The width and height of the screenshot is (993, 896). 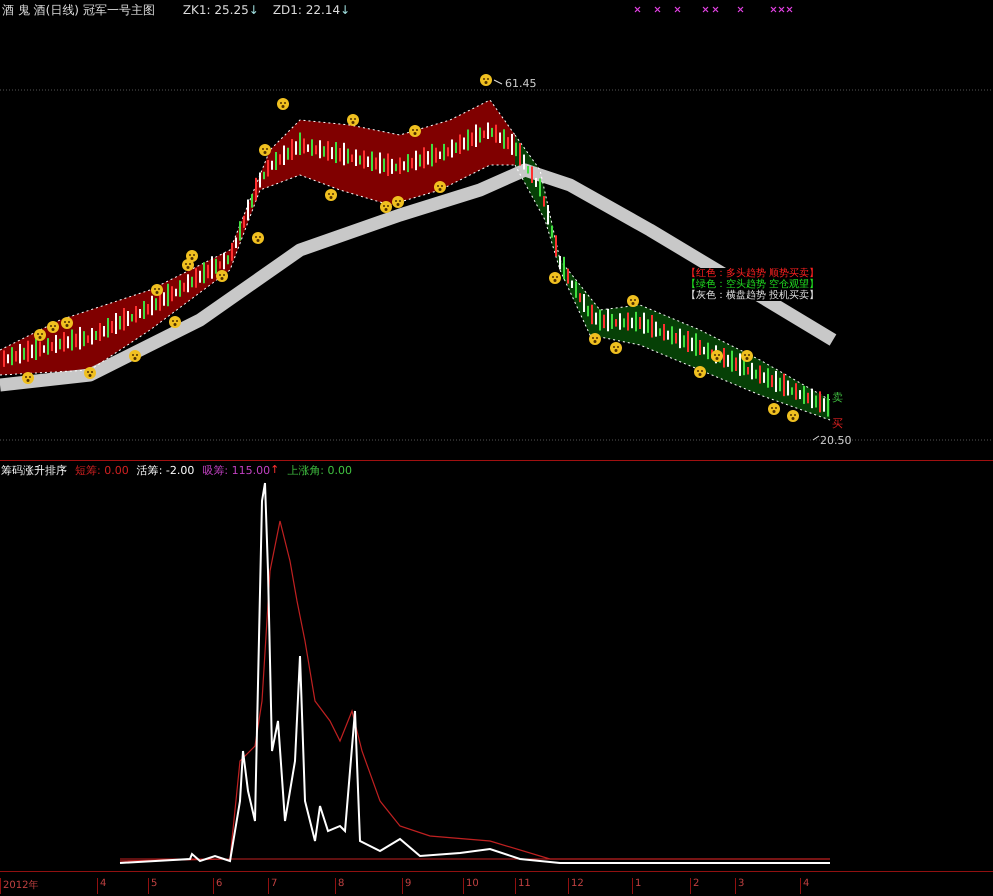 I want to click on panel-title: 筹码涨升排序, so click(x=34, y=470).